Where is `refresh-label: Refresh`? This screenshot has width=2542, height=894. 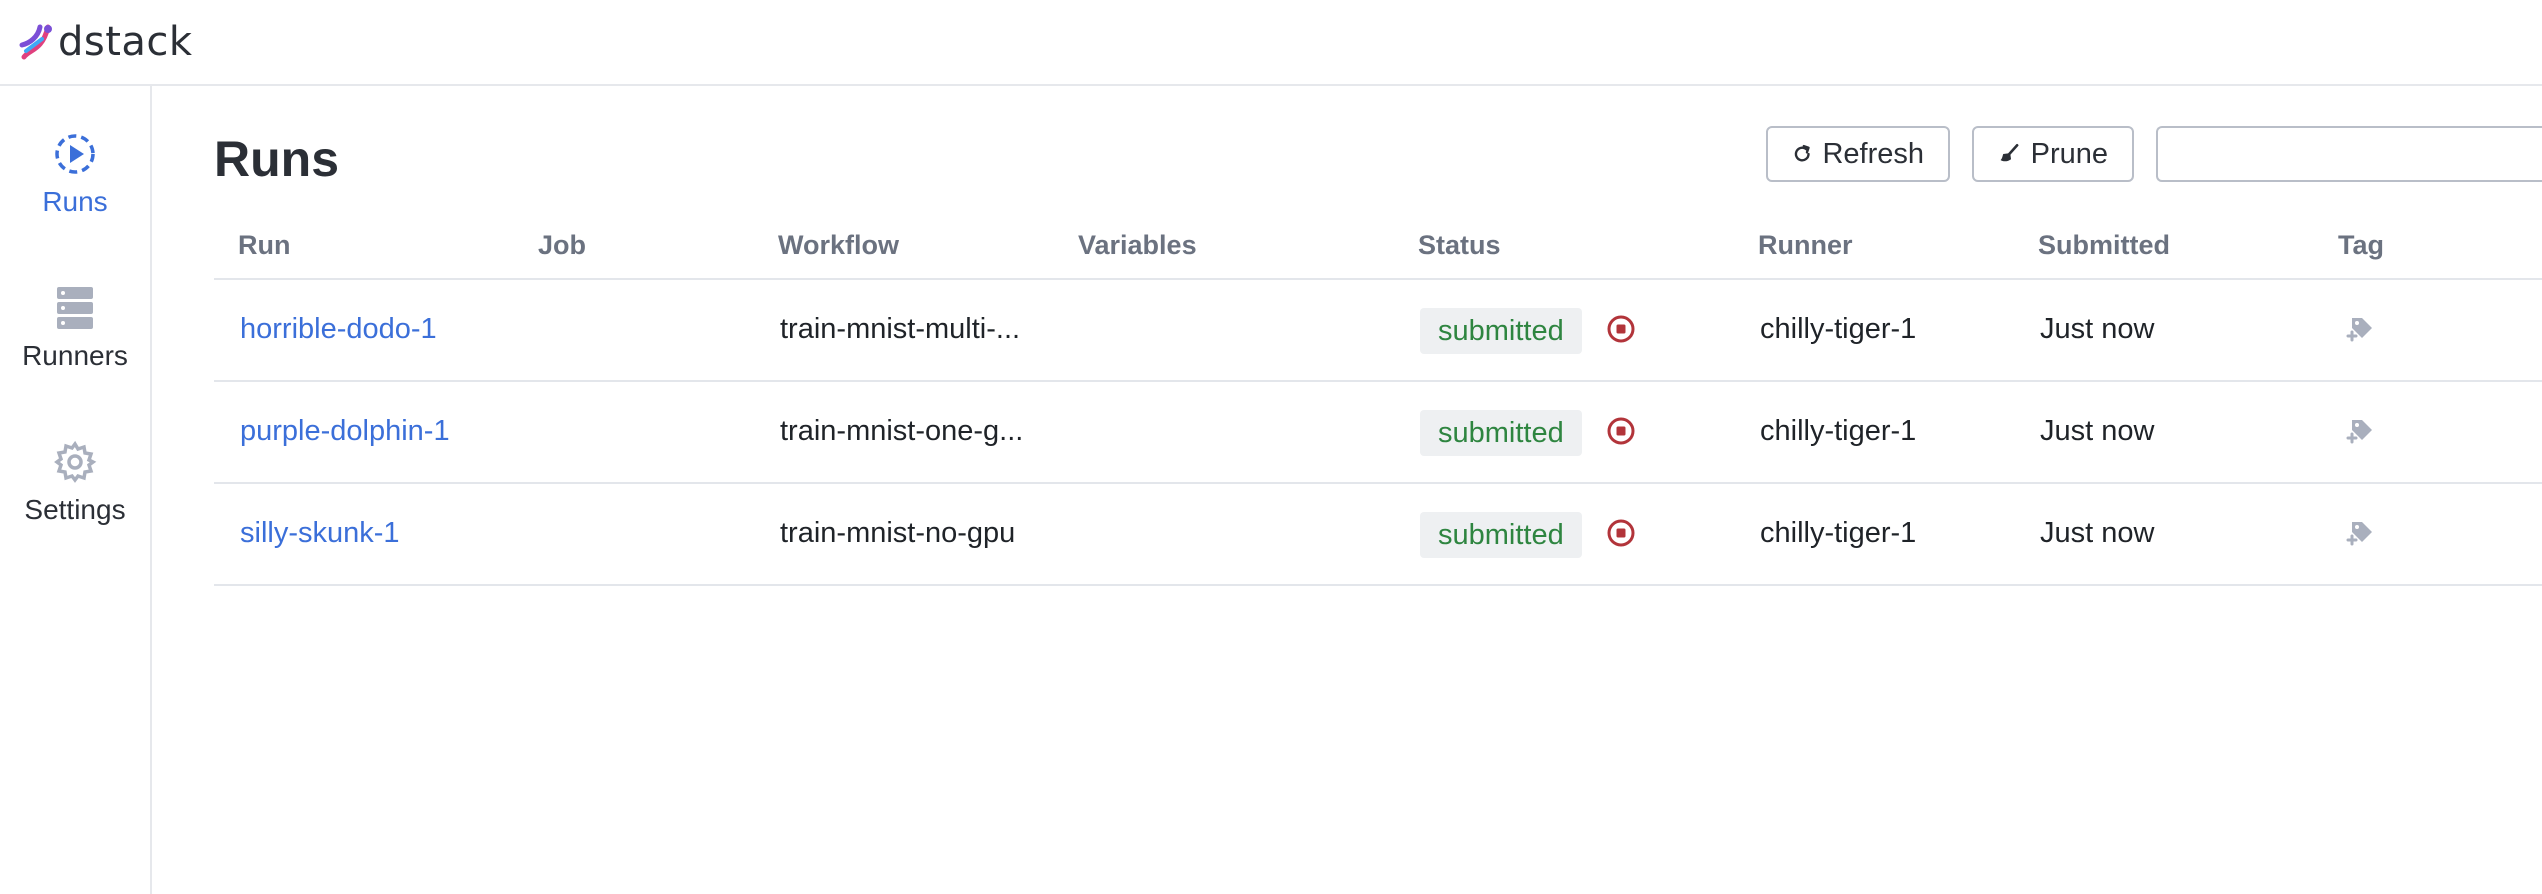
refresh-label: Refresh is located at coordinates (1873, 153).